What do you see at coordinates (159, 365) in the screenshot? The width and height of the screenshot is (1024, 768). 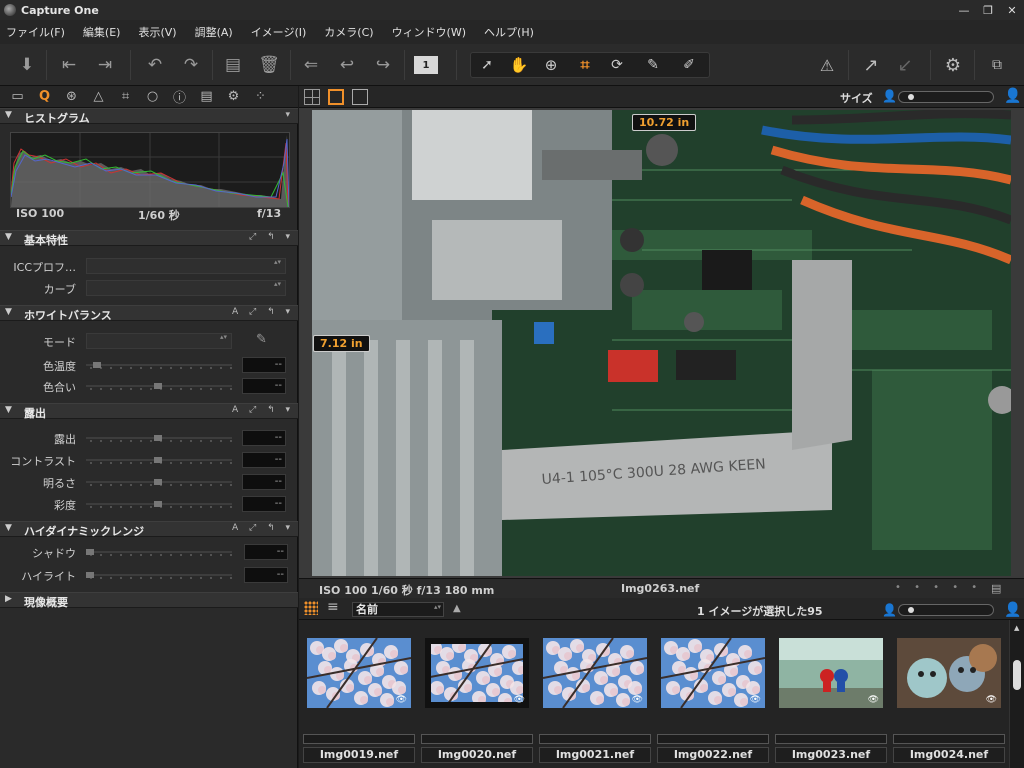 I see `wb-kelvin-slider` at bounding box center [159, 365].